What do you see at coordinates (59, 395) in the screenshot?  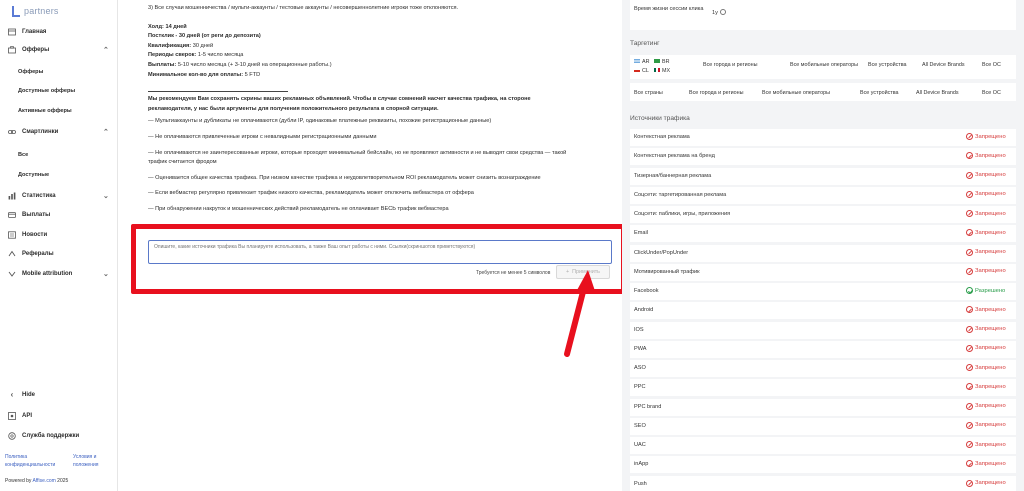 I see `hide-sidebar-button: ‹ Hide` at bounding box center [59, 395].